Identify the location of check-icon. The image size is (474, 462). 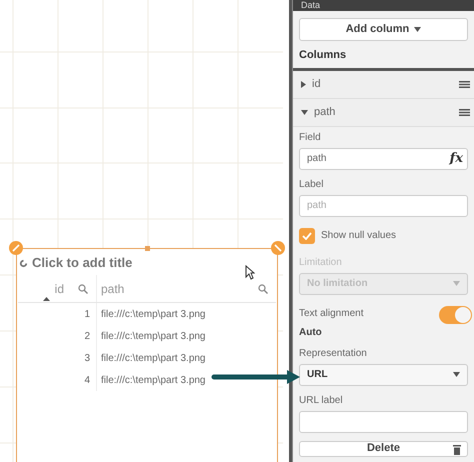
(307, 236).